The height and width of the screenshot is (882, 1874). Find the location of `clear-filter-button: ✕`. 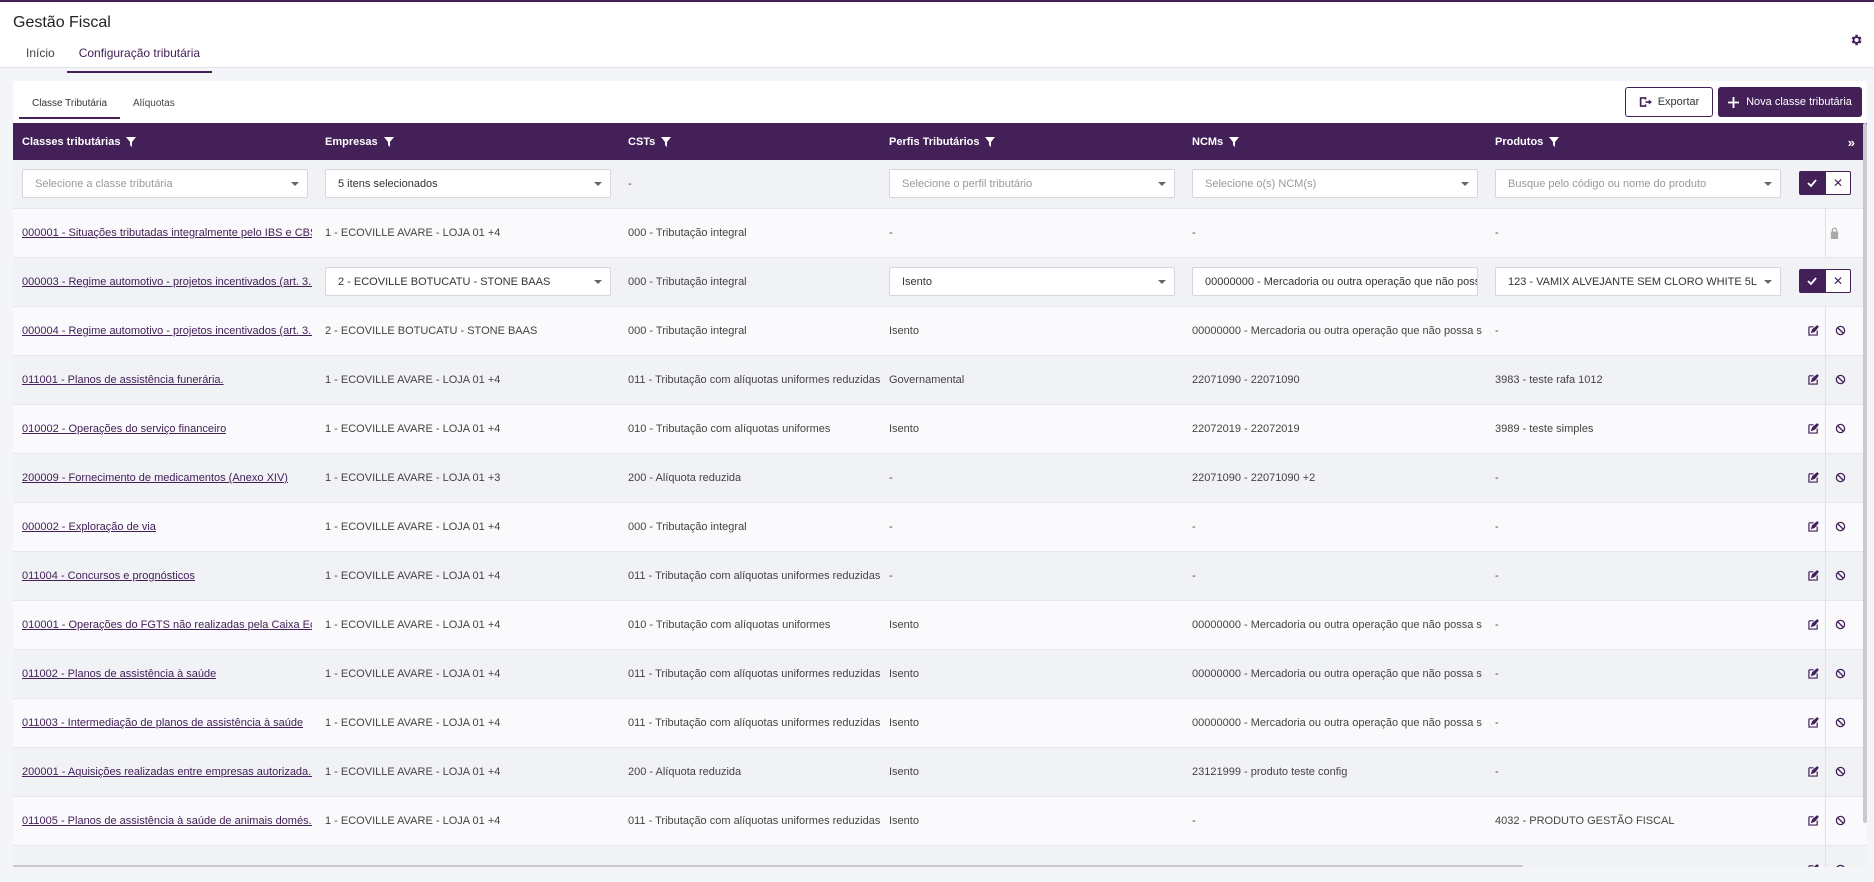

clear-filter-button: ✕ is located at coordinates (1838, 183).